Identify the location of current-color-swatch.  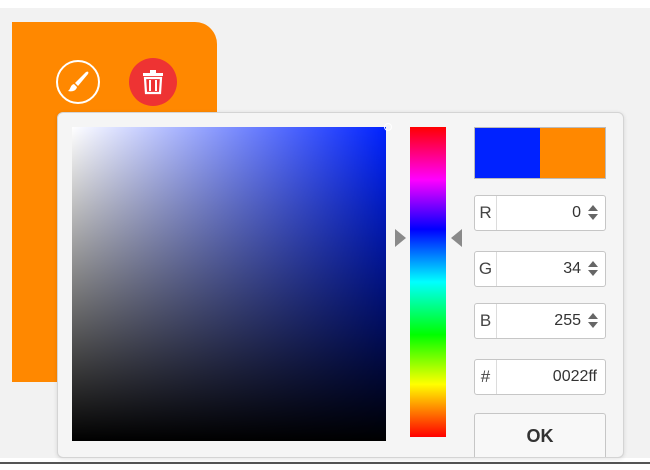
(572, 153).